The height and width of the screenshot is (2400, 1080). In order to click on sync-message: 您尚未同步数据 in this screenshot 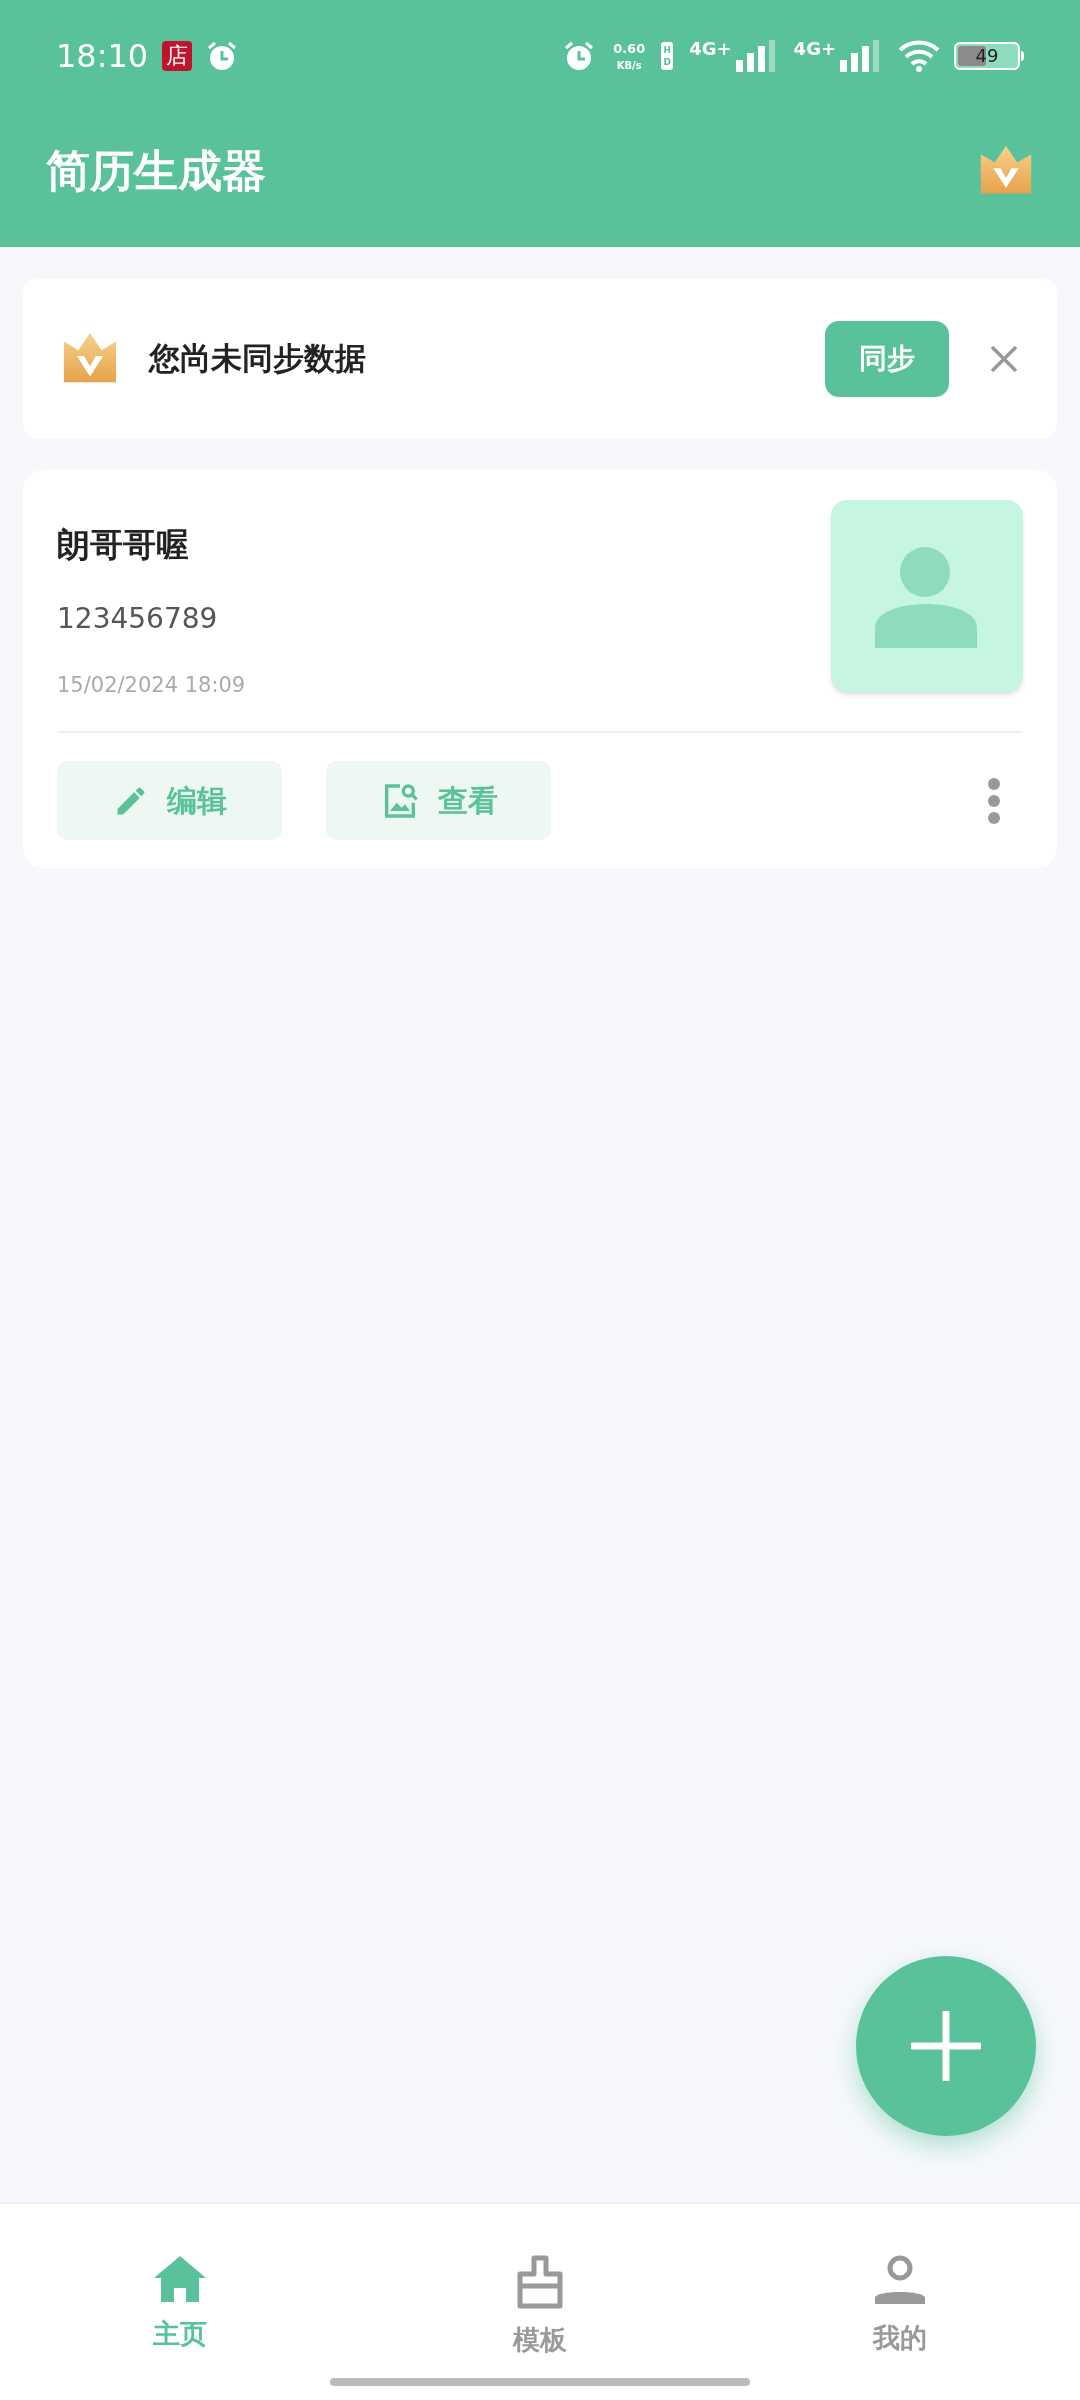, I will do `click(258, 359)`.